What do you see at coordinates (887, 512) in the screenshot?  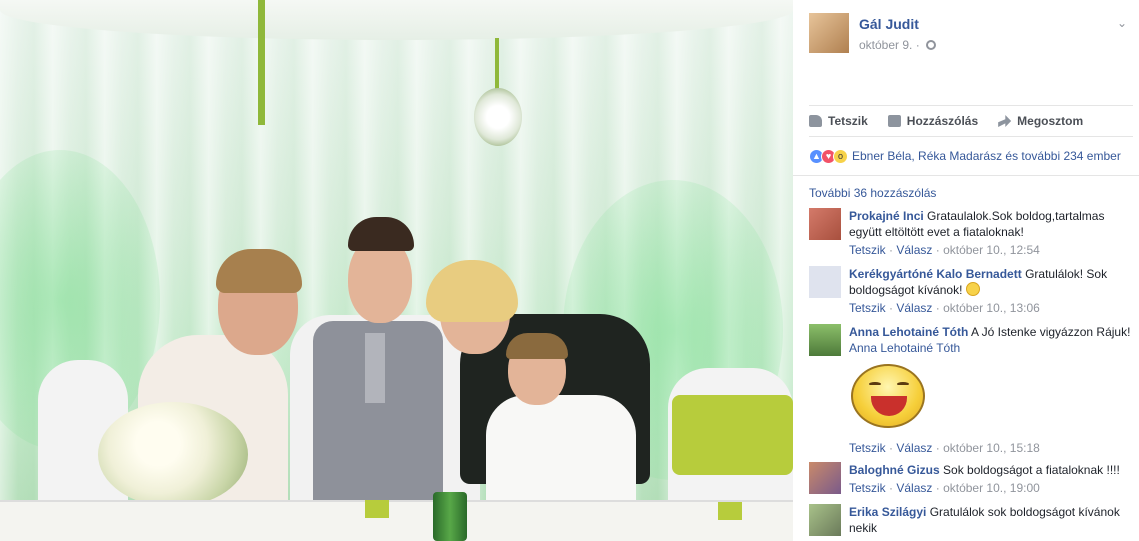 I see `commenter-name: Erika Szilágyi` at bounding box center [887, 512].